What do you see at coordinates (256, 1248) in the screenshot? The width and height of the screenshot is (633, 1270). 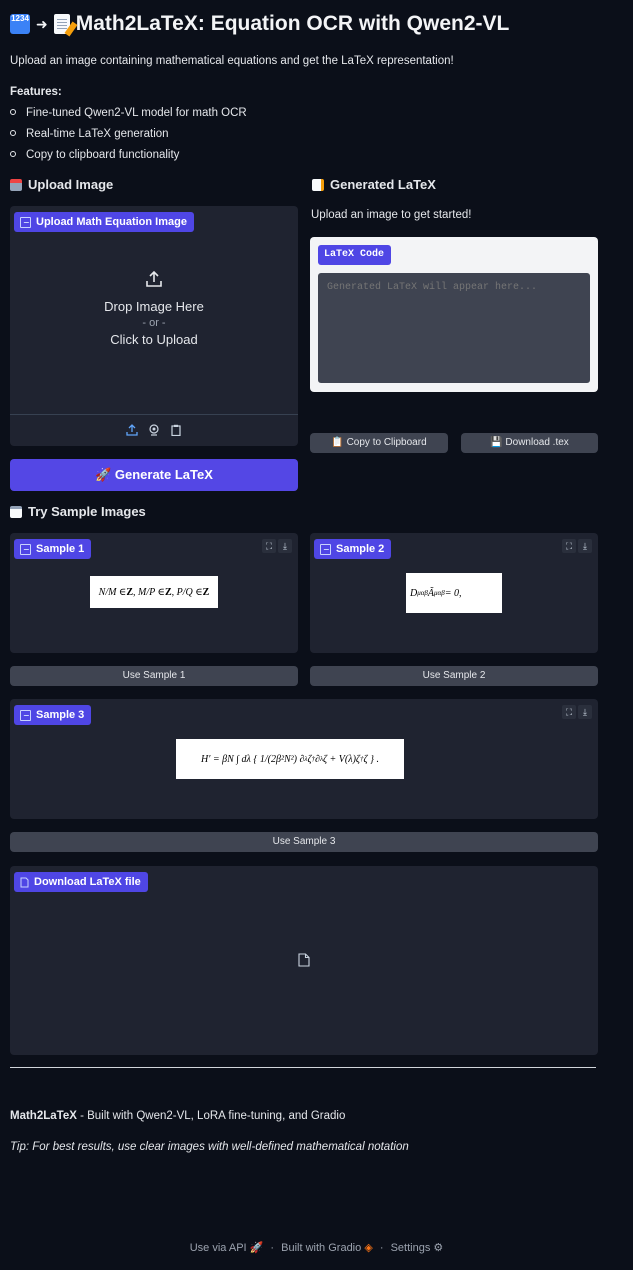 I see `rocket-icon: 🚀` at bounding box center [256, 1248].